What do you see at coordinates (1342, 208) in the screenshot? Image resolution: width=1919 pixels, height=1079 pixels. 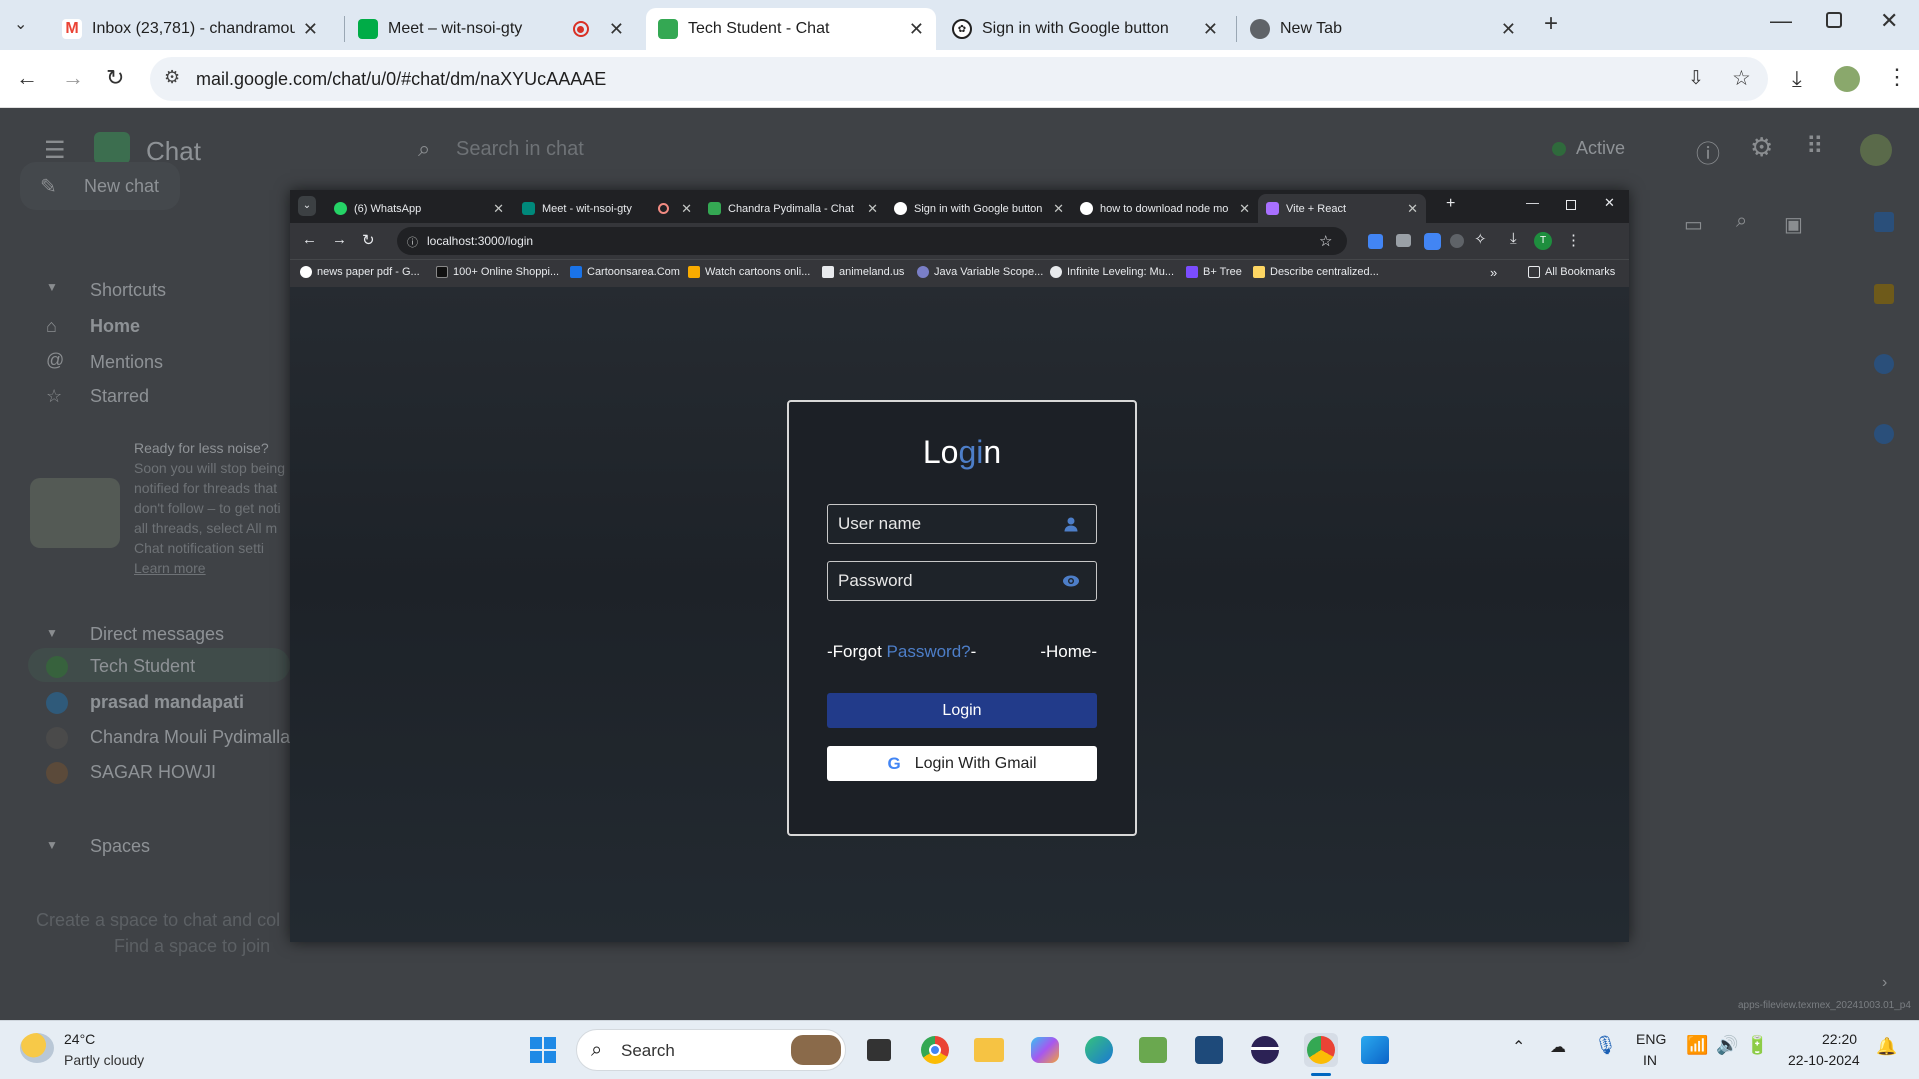 I see `inner-tab-active: Vite + React ✕` at bounding box center [1342, 208].